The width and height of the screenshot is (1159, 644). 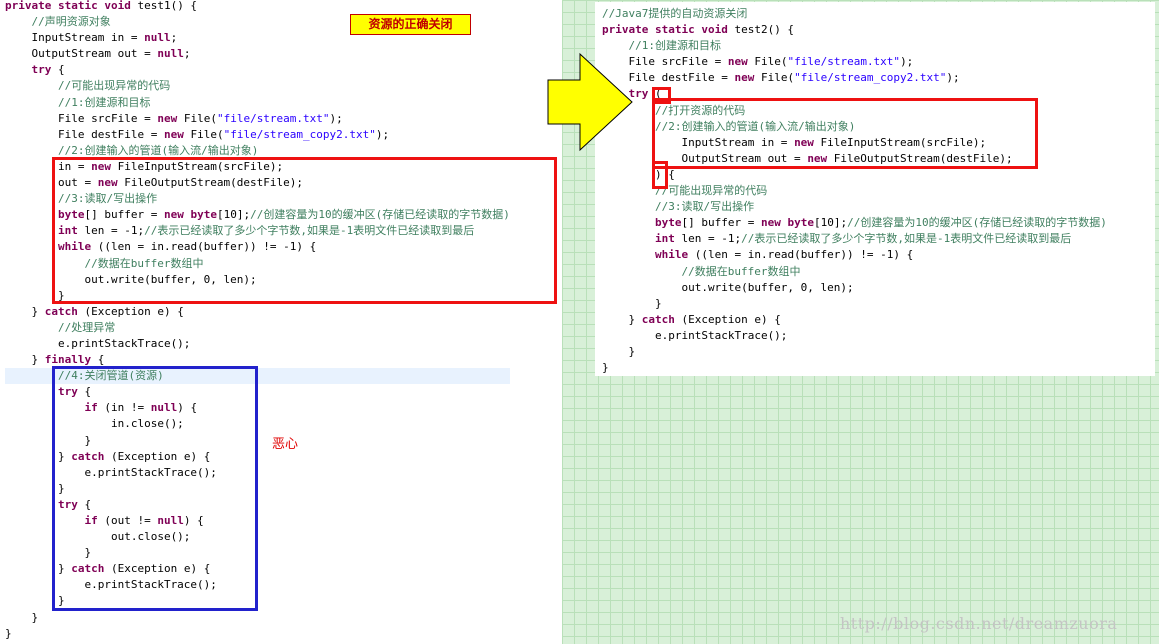 What do you see at coordinates (273, 118) in the screenshot?
I see `code-token: "file/stream.txt"` at bounding box center [273, 118].